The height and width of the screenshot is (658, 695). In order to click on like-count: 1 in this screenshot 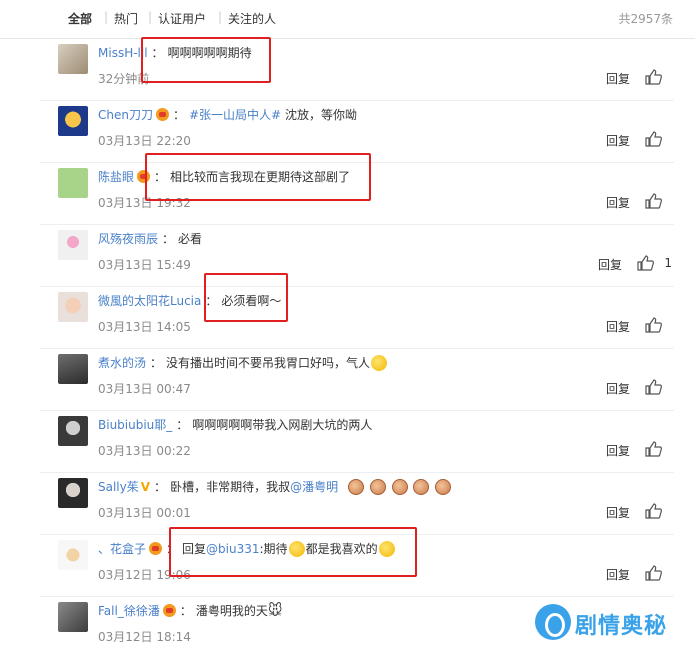, I will do `click(668, 263)`.